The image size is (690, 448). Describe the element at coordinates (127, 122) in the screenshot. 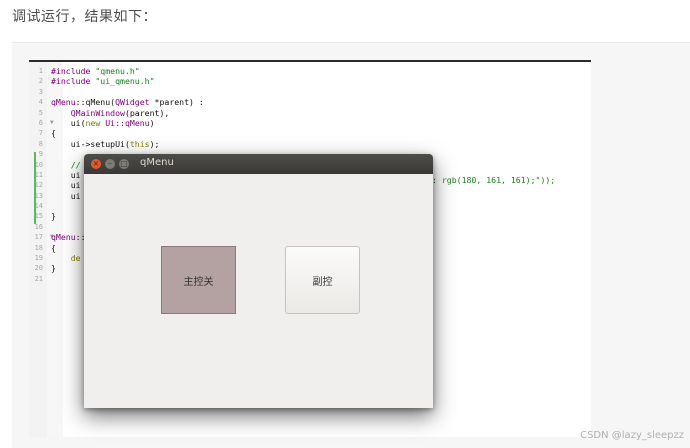

I see `code-token: Ui::qMenu` at that location.